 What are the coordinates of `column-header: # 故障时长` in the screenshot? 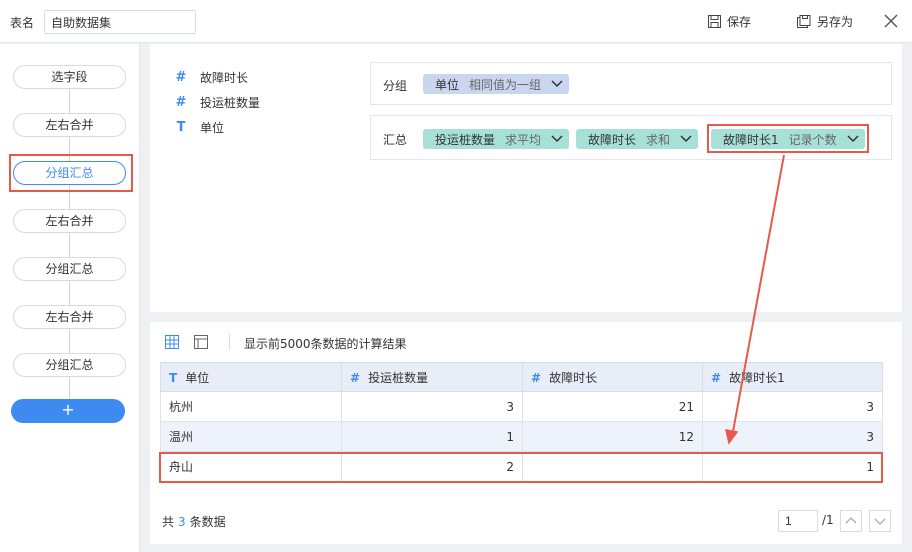 It's located at (612, 377).